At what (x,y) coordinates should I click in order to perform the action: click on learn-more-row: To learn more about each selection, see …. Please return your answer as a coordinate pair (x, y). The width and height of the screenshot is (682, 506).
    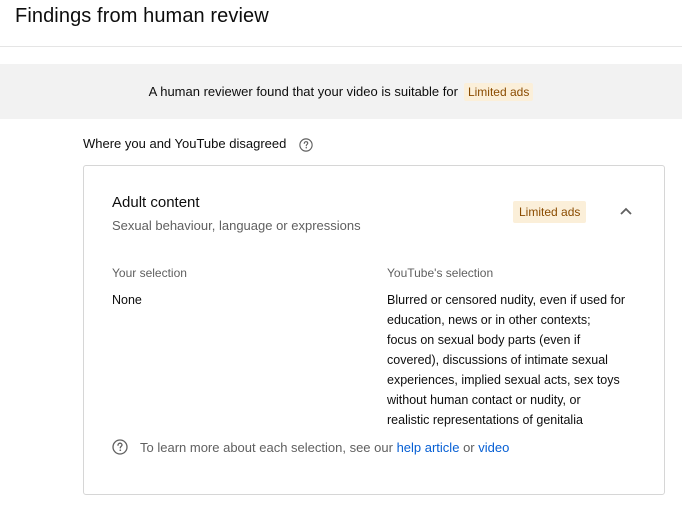
    Looking at the image, I should click on (310, 447).